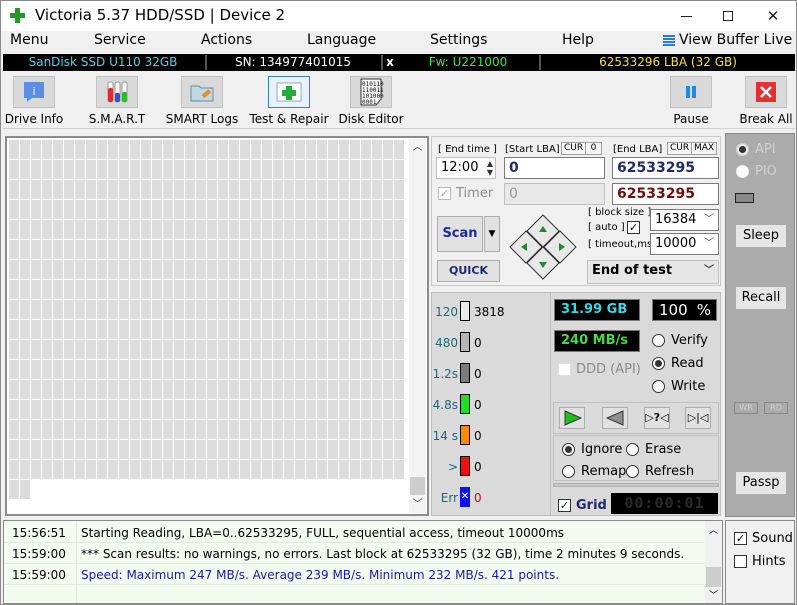 The height and width of the screenshot is (605, 797). I want to click on drive-serial: SN: 134977401015, so click(293, 62).